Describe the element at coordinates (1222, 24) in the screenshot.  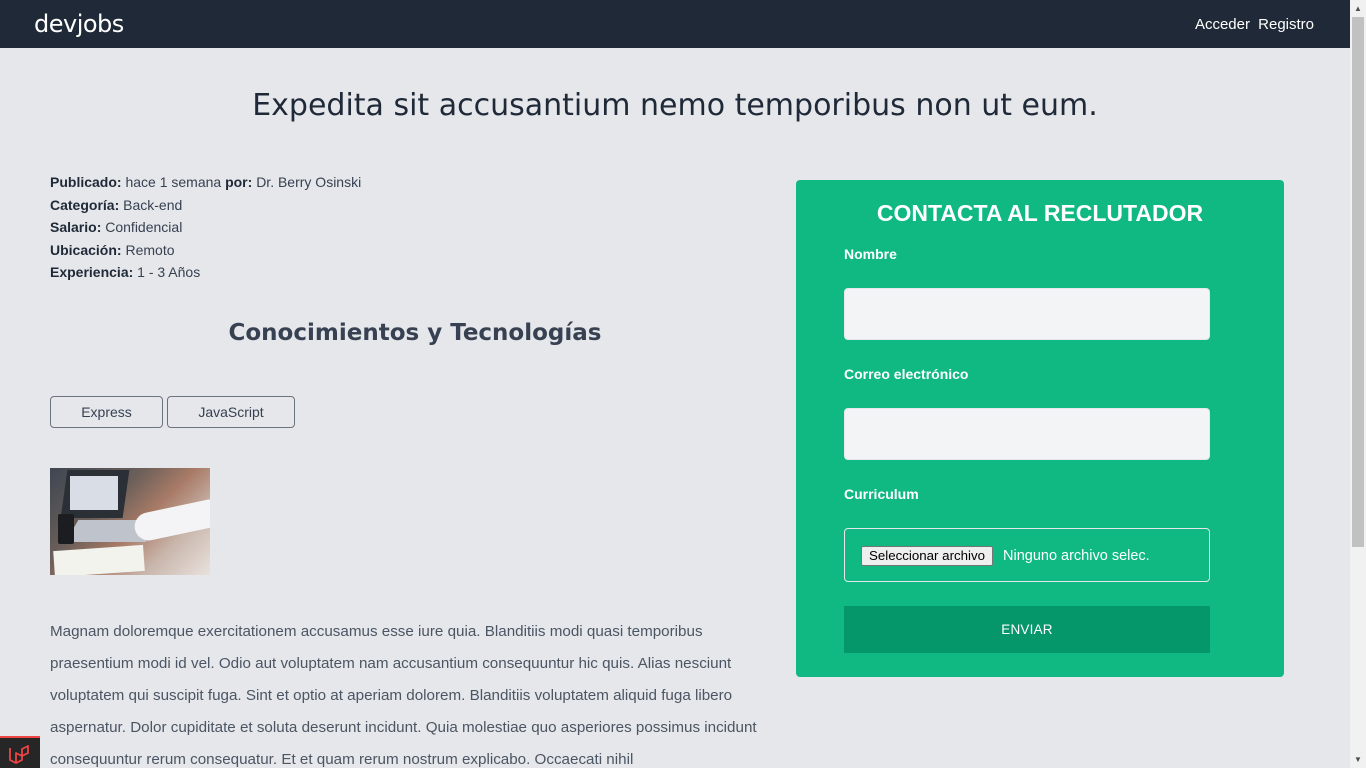
I see `login-link: Acceder` at that location.